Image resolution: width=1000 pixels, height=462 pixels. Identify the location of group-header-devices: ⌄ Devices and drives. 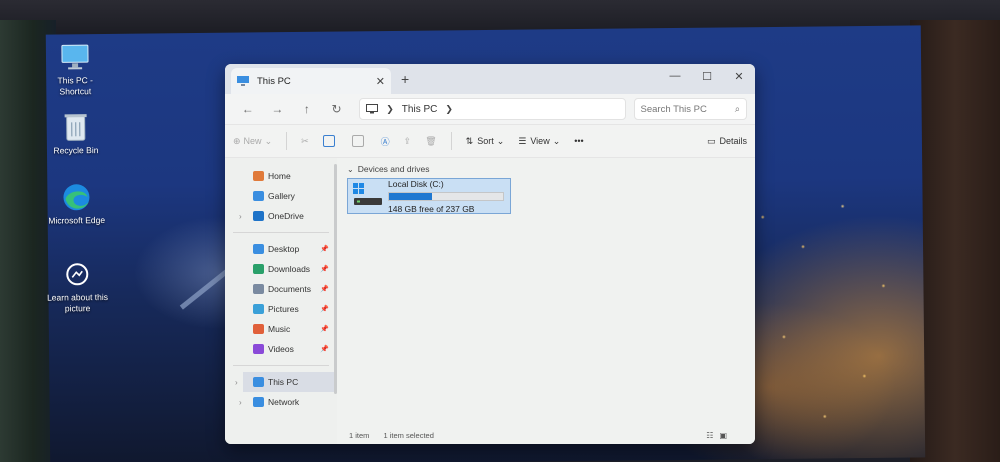
(546, 169).